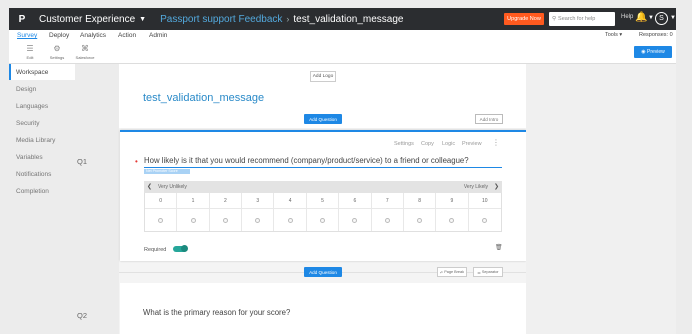 The image size is (692, 334). I want to click on required-toggle, so click(180, 248).